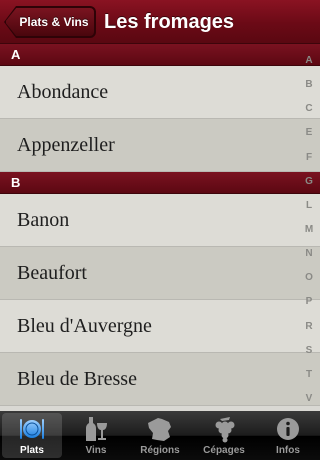 The image size is (320, 460). Describe the element at coordinates (160, 220) in the screenshot. I see `list-item: Banon` at that location.